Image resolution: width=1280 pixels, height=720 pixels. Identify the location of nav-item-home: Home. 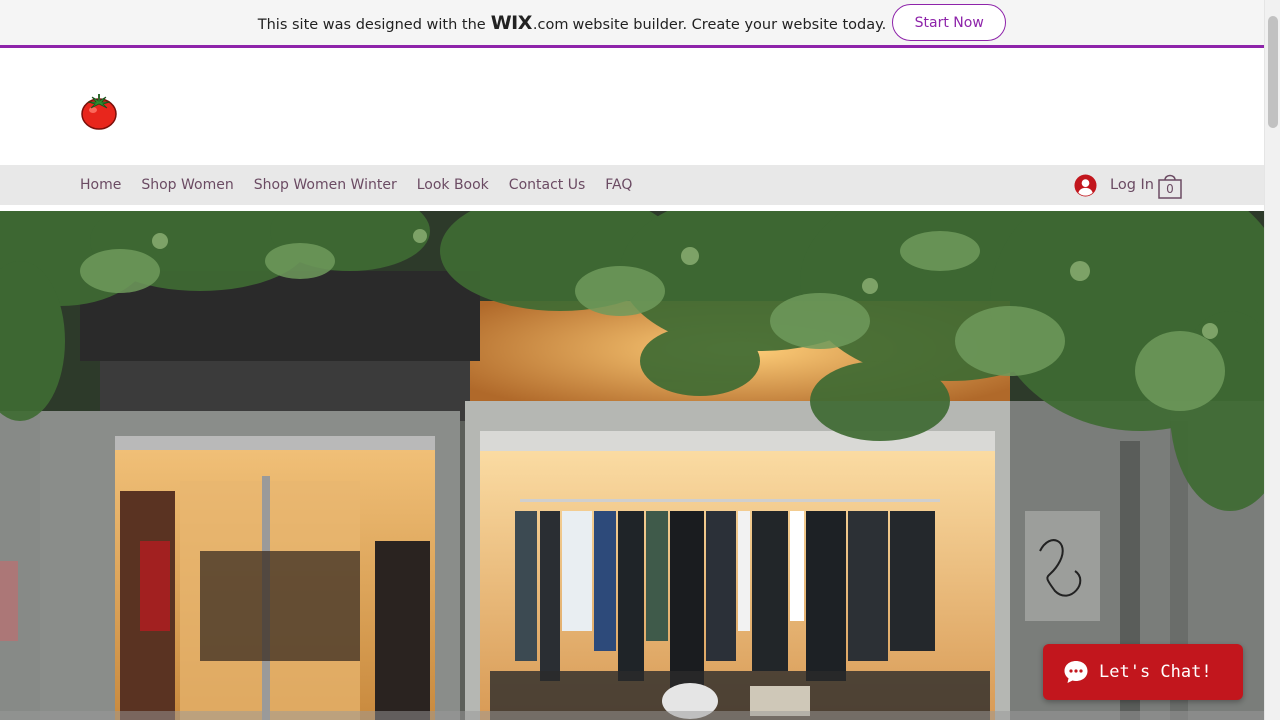
(100, 185).